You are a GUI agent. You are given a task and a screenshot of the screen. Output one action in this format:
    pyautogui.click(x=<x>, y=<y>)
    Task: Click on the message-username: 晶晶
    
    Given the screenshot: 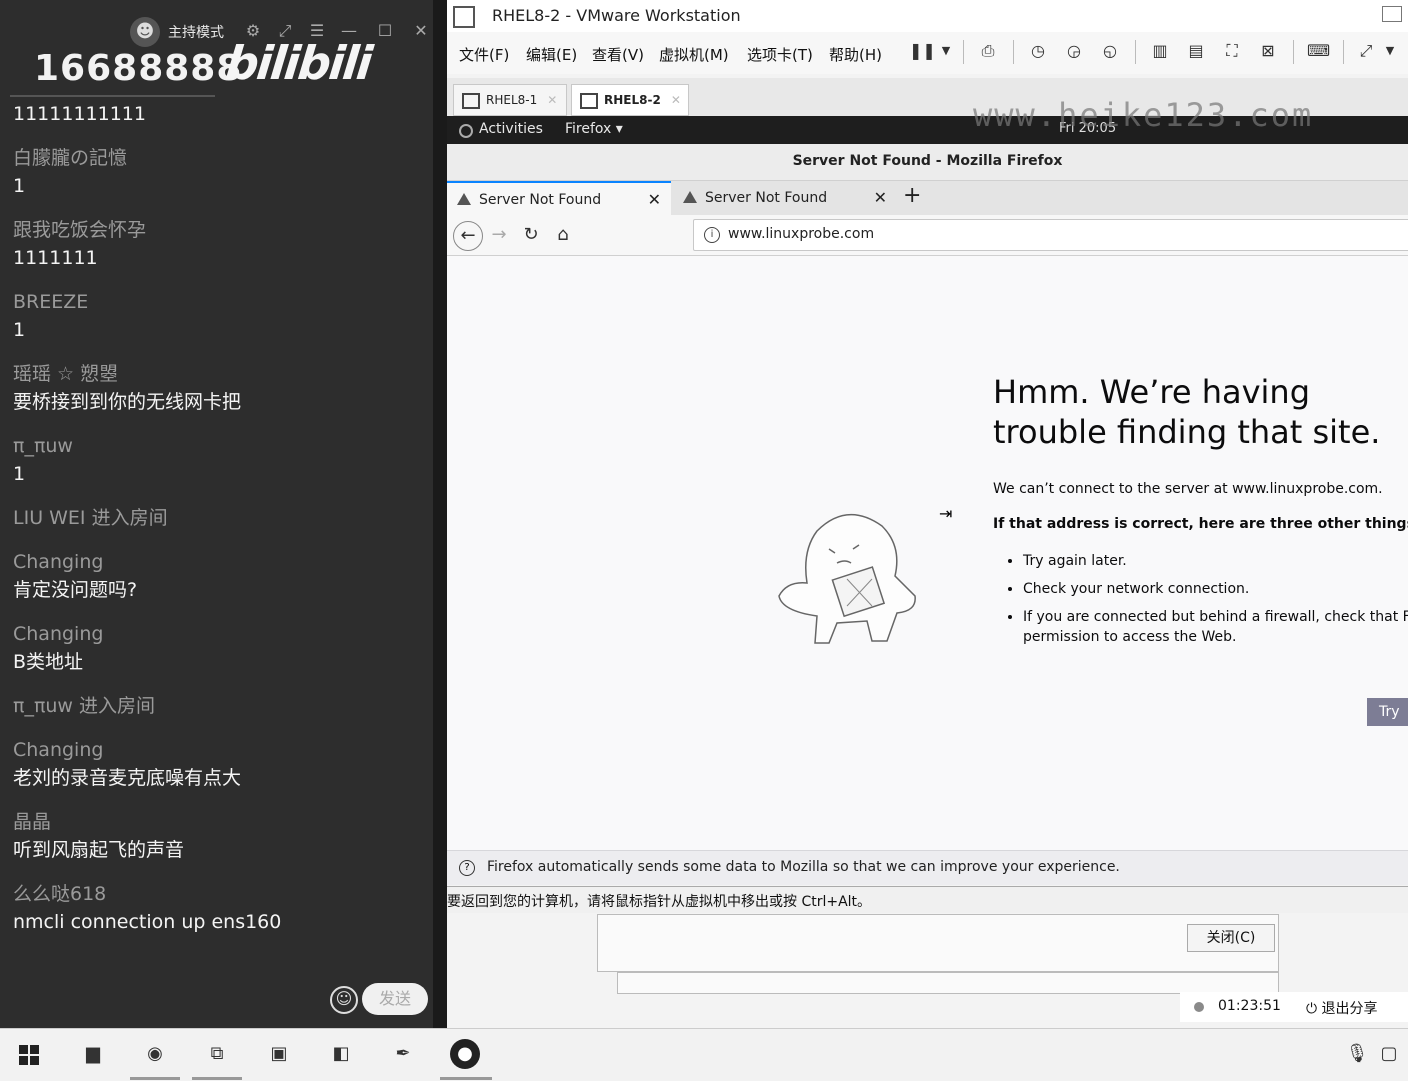 What is the action you would take?
    pyautogui.click(x=218, y=822)
    